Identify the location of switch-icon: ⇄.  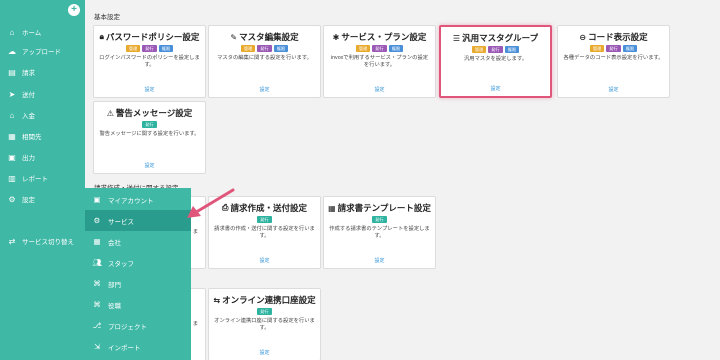
(12, 241).